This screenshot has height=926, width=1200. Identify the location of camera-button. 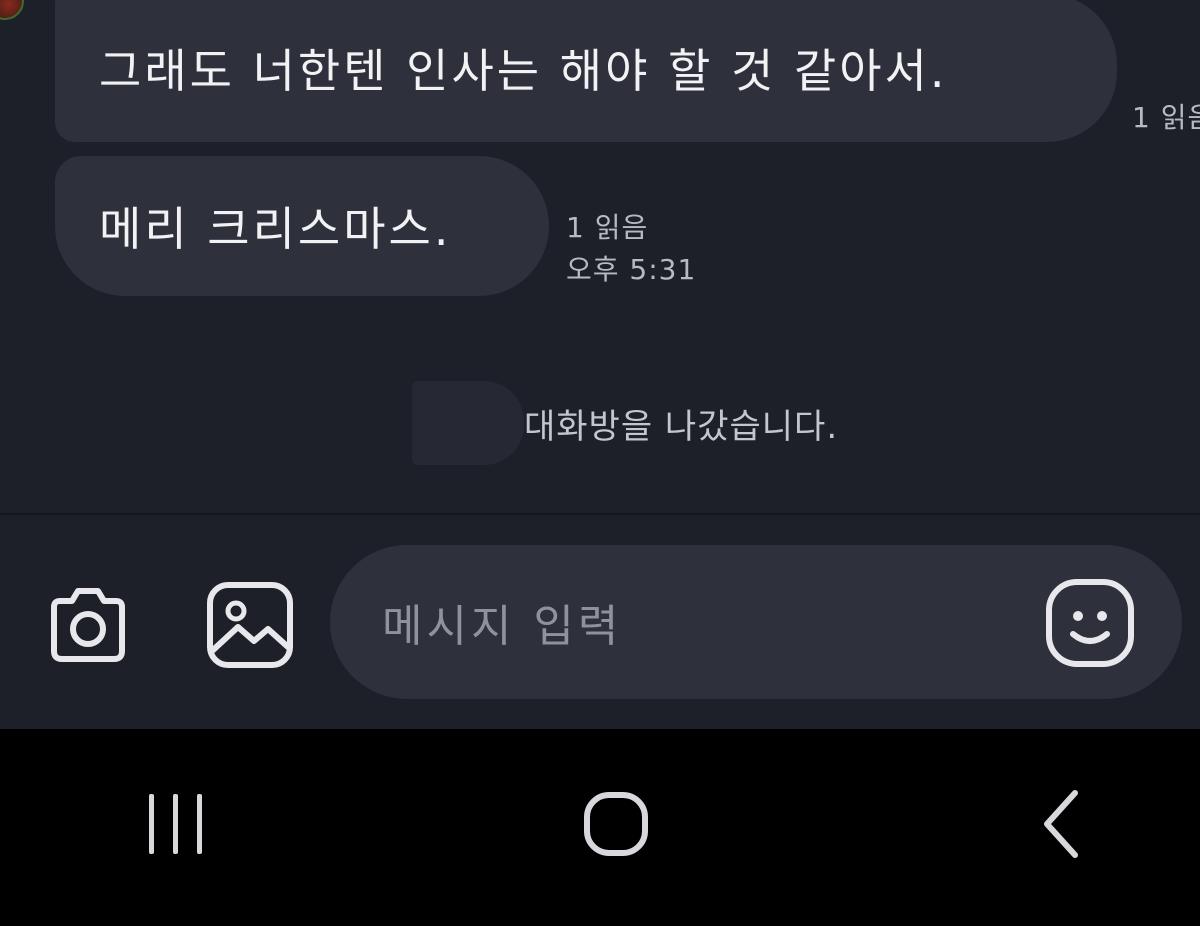
(88, 625).